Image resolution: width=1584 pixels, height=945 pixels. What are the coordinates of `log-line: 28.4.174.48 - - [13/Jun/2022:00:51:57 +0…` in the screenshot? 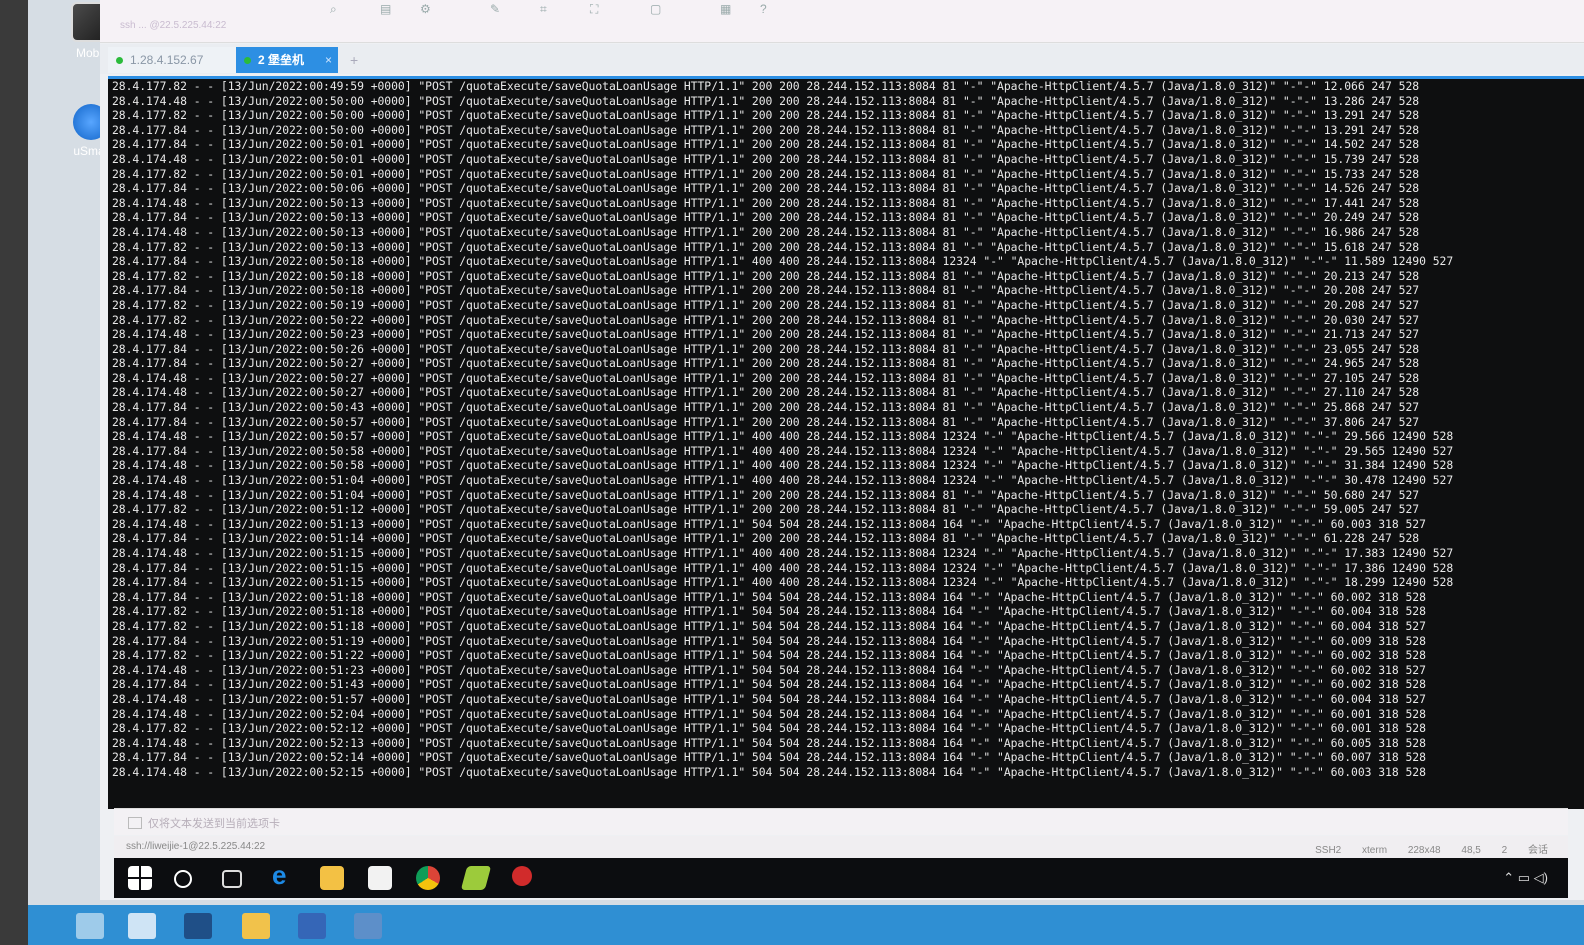 It's located at (769, 698).